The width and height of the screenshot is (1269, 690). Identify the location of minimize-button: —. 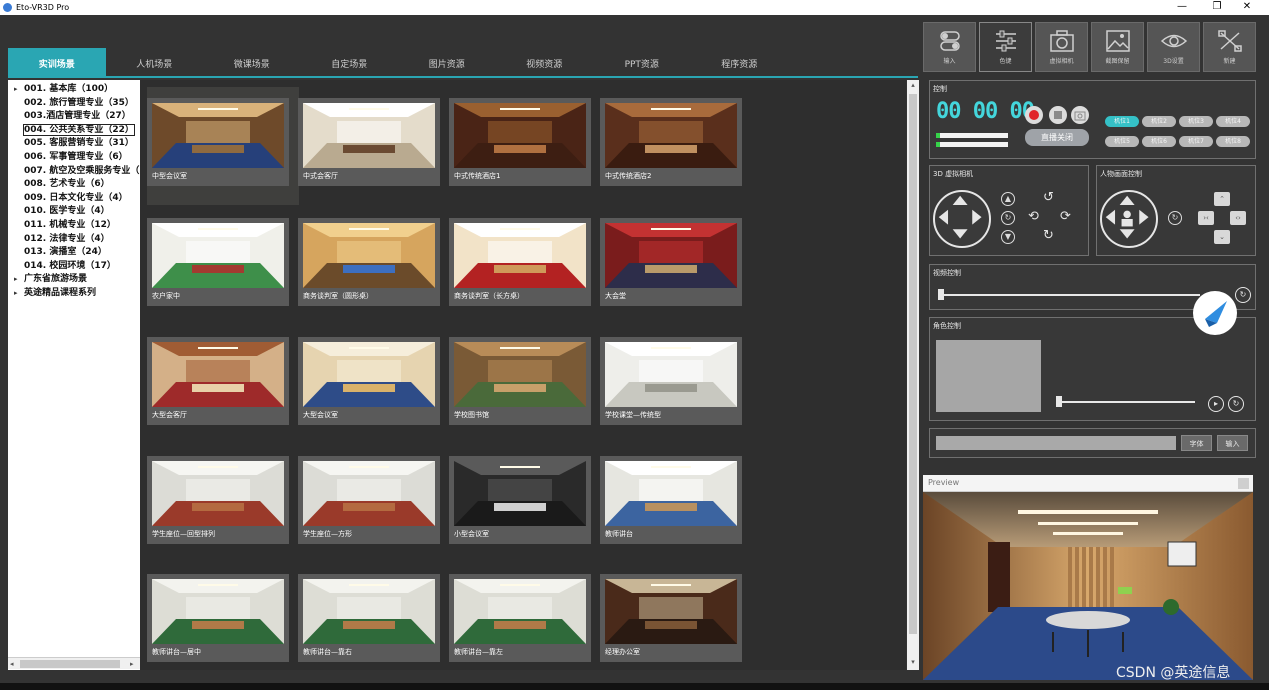
(1182, 7).